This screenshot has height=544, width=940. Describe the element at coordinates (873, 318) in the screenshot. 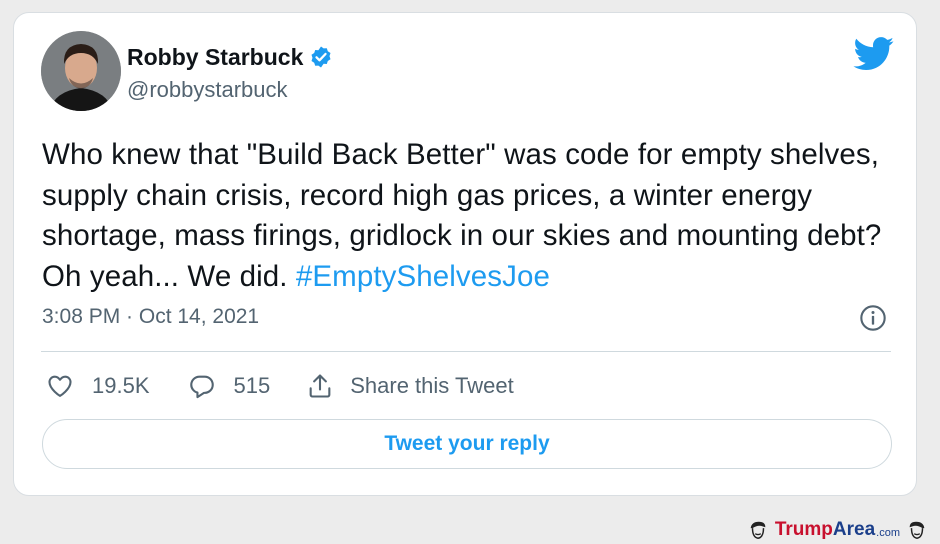

I see `info-icon` at that location.